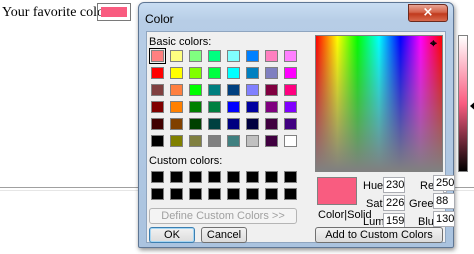  I want to click on favorite-color-label: Your favorite color:, so click(57, 12).